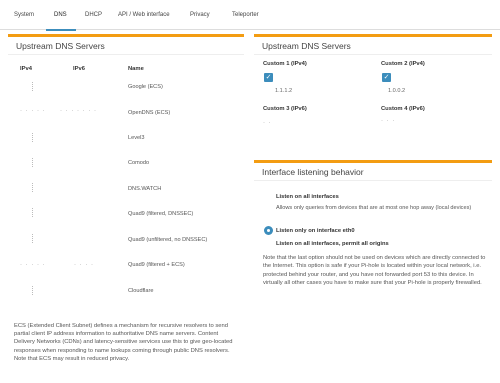 The image size is (500, 383). I want to click on provider-name: Quad9 (filtered + ECS), so click(156, 265).